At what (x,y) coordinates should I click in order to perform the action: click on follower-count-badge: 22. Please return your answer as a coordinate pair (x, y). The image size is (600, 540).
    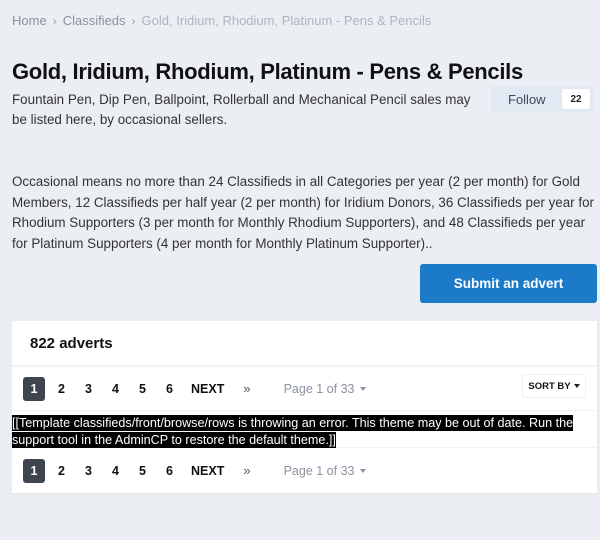
    Looking at the image, I should click on (576, 99).